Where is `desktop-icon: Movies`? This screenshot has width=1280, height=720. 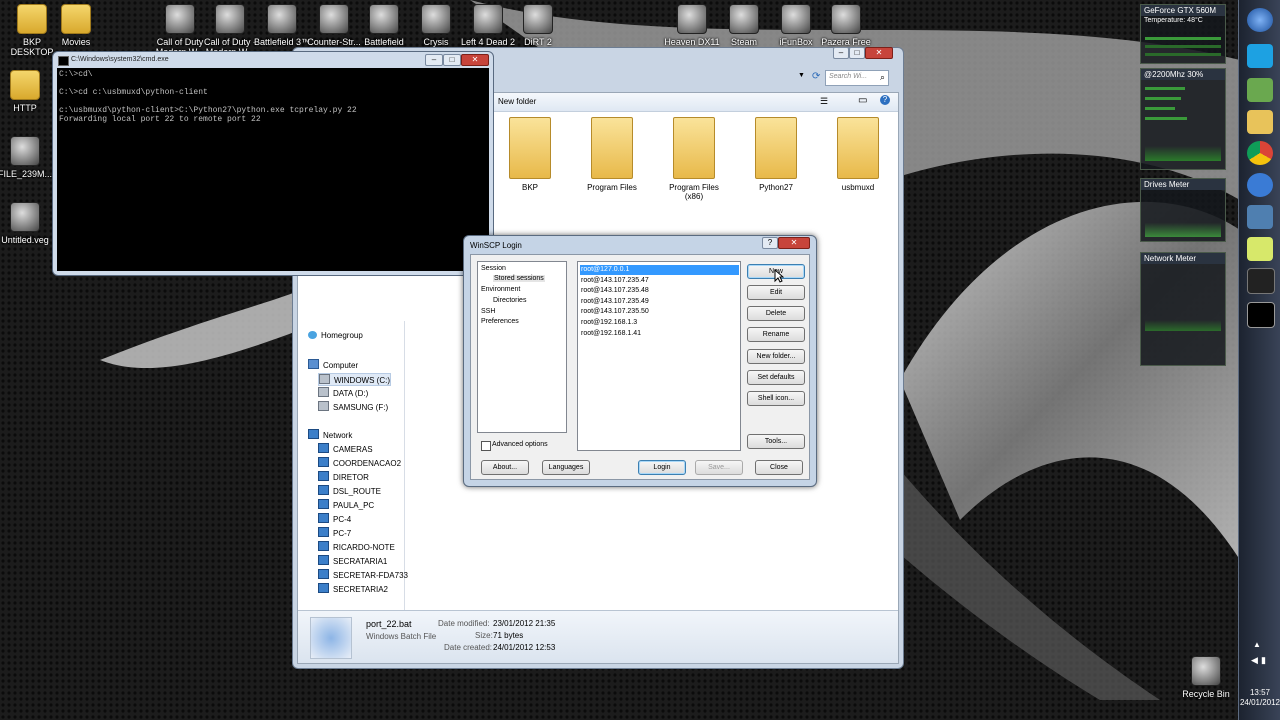
desktop-icon: Movies is located at coordinates (76, 25).